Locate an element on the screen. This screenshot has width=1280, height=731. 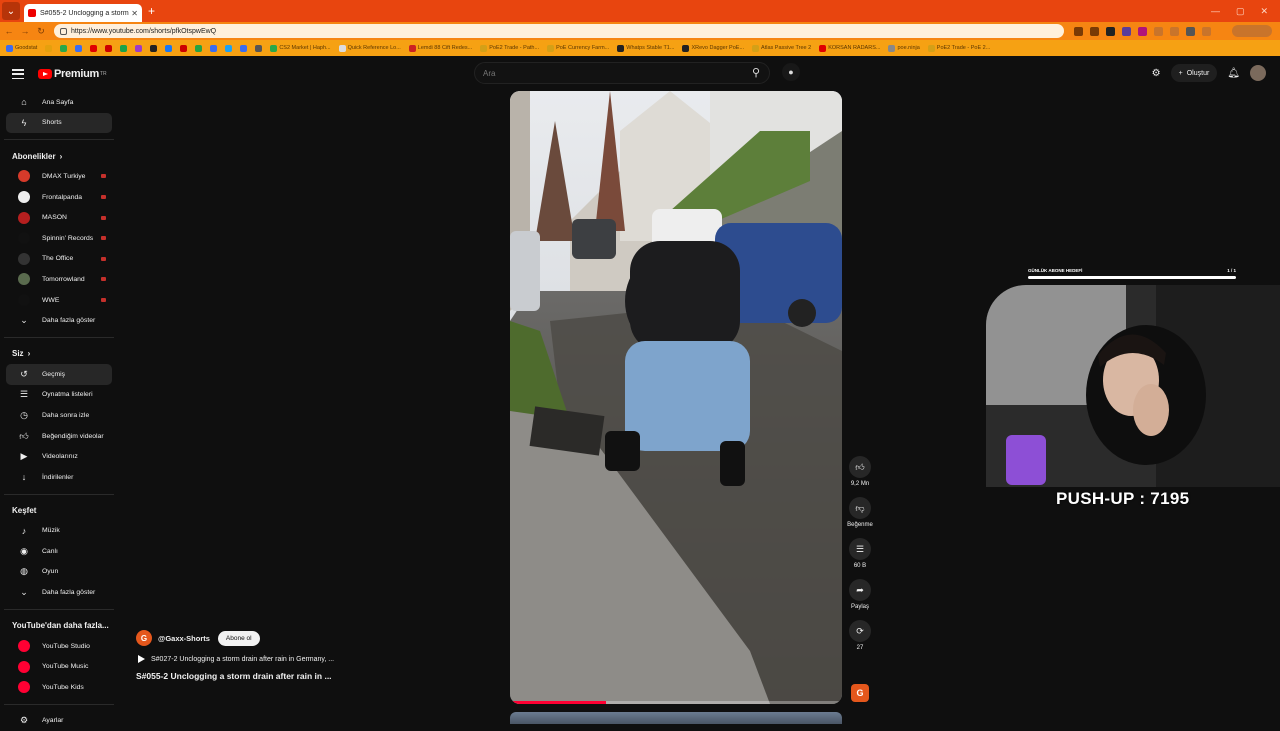
cast-icon: ⚙ is located at coordinates (1156, 73).